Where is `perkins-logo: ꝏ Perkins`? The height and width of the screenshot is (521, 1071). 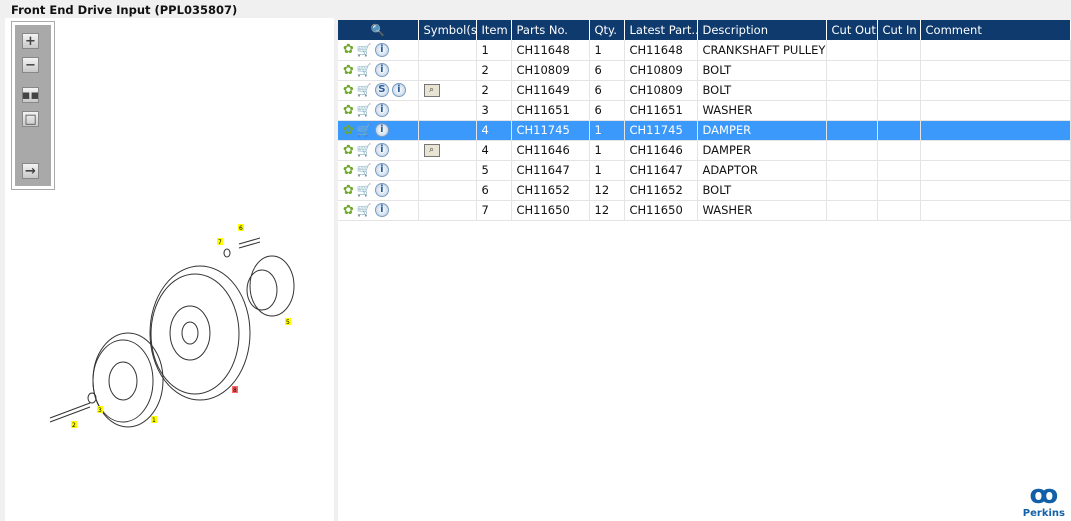 perkins-logo: ꝏ Perkins is located at coordinates (1044, 500).